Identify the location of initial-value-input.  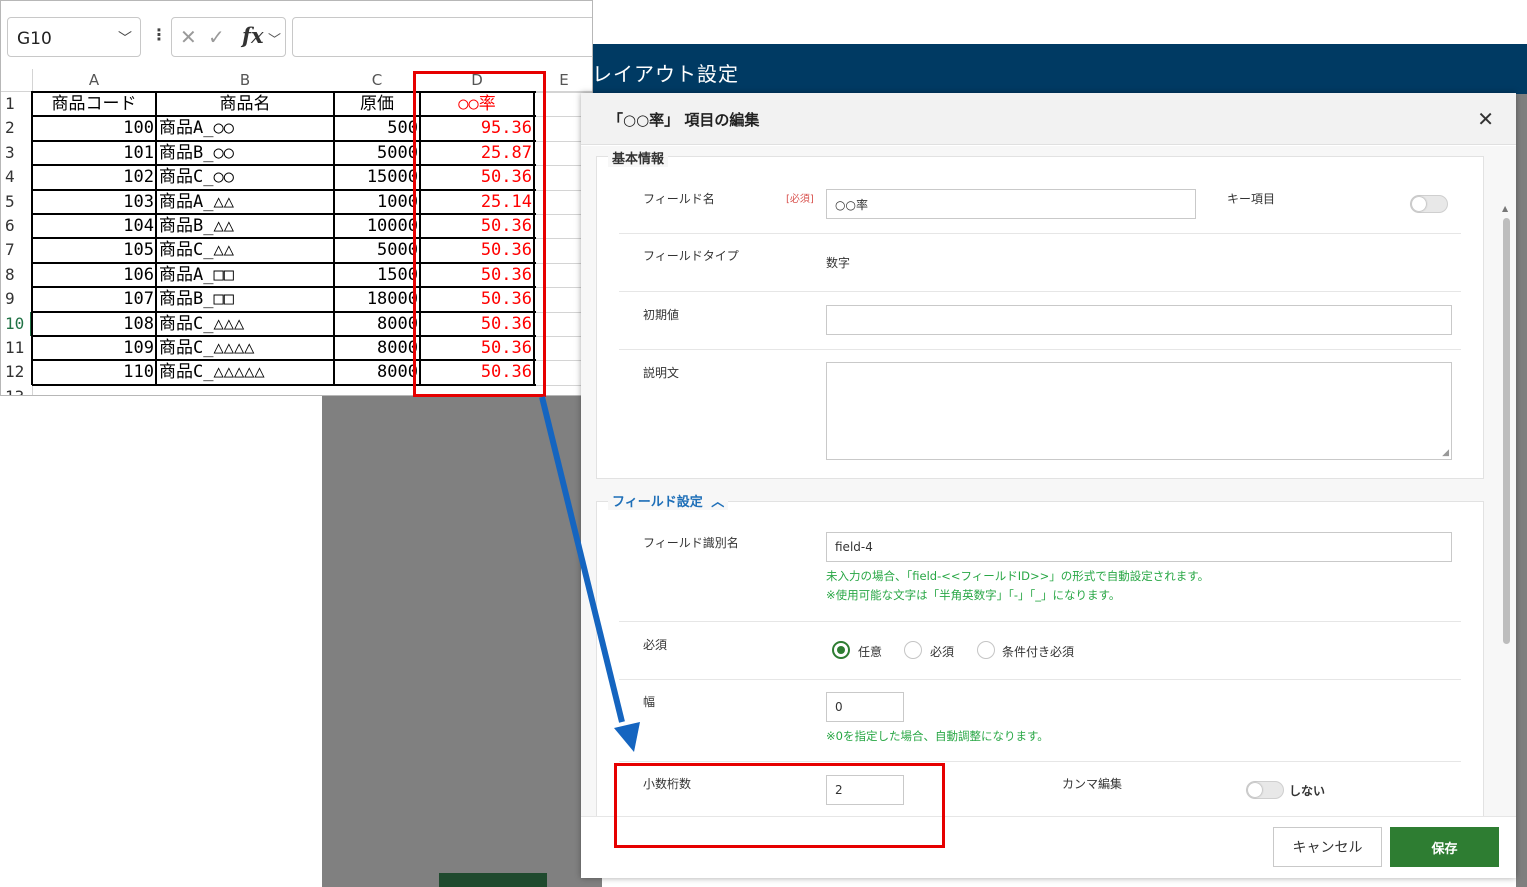
(1139, 320).